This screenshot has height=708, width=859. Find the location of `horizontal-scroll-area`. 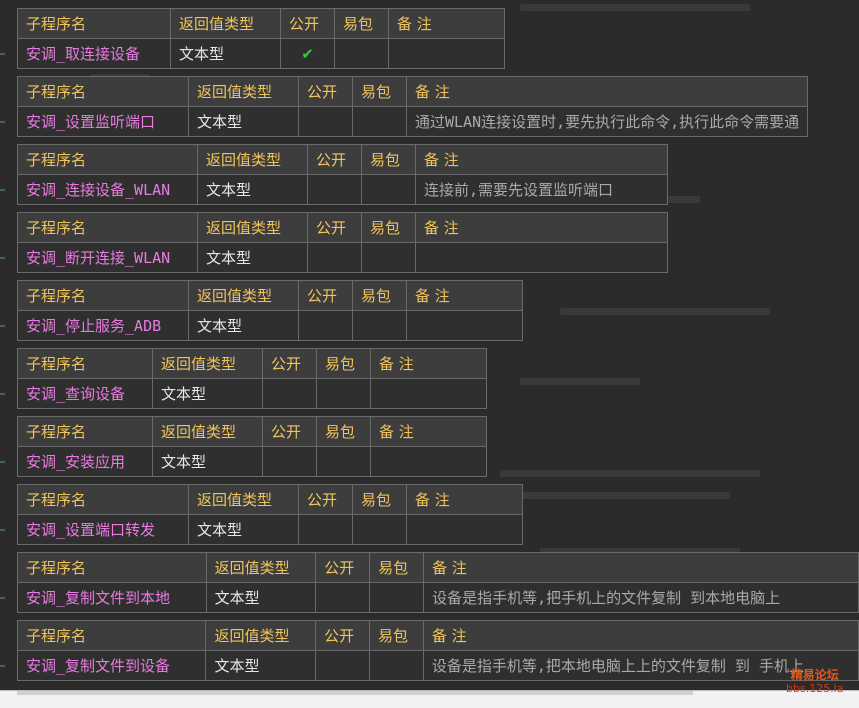

horizontal-scroll-area is located at coordinates (429, 699).